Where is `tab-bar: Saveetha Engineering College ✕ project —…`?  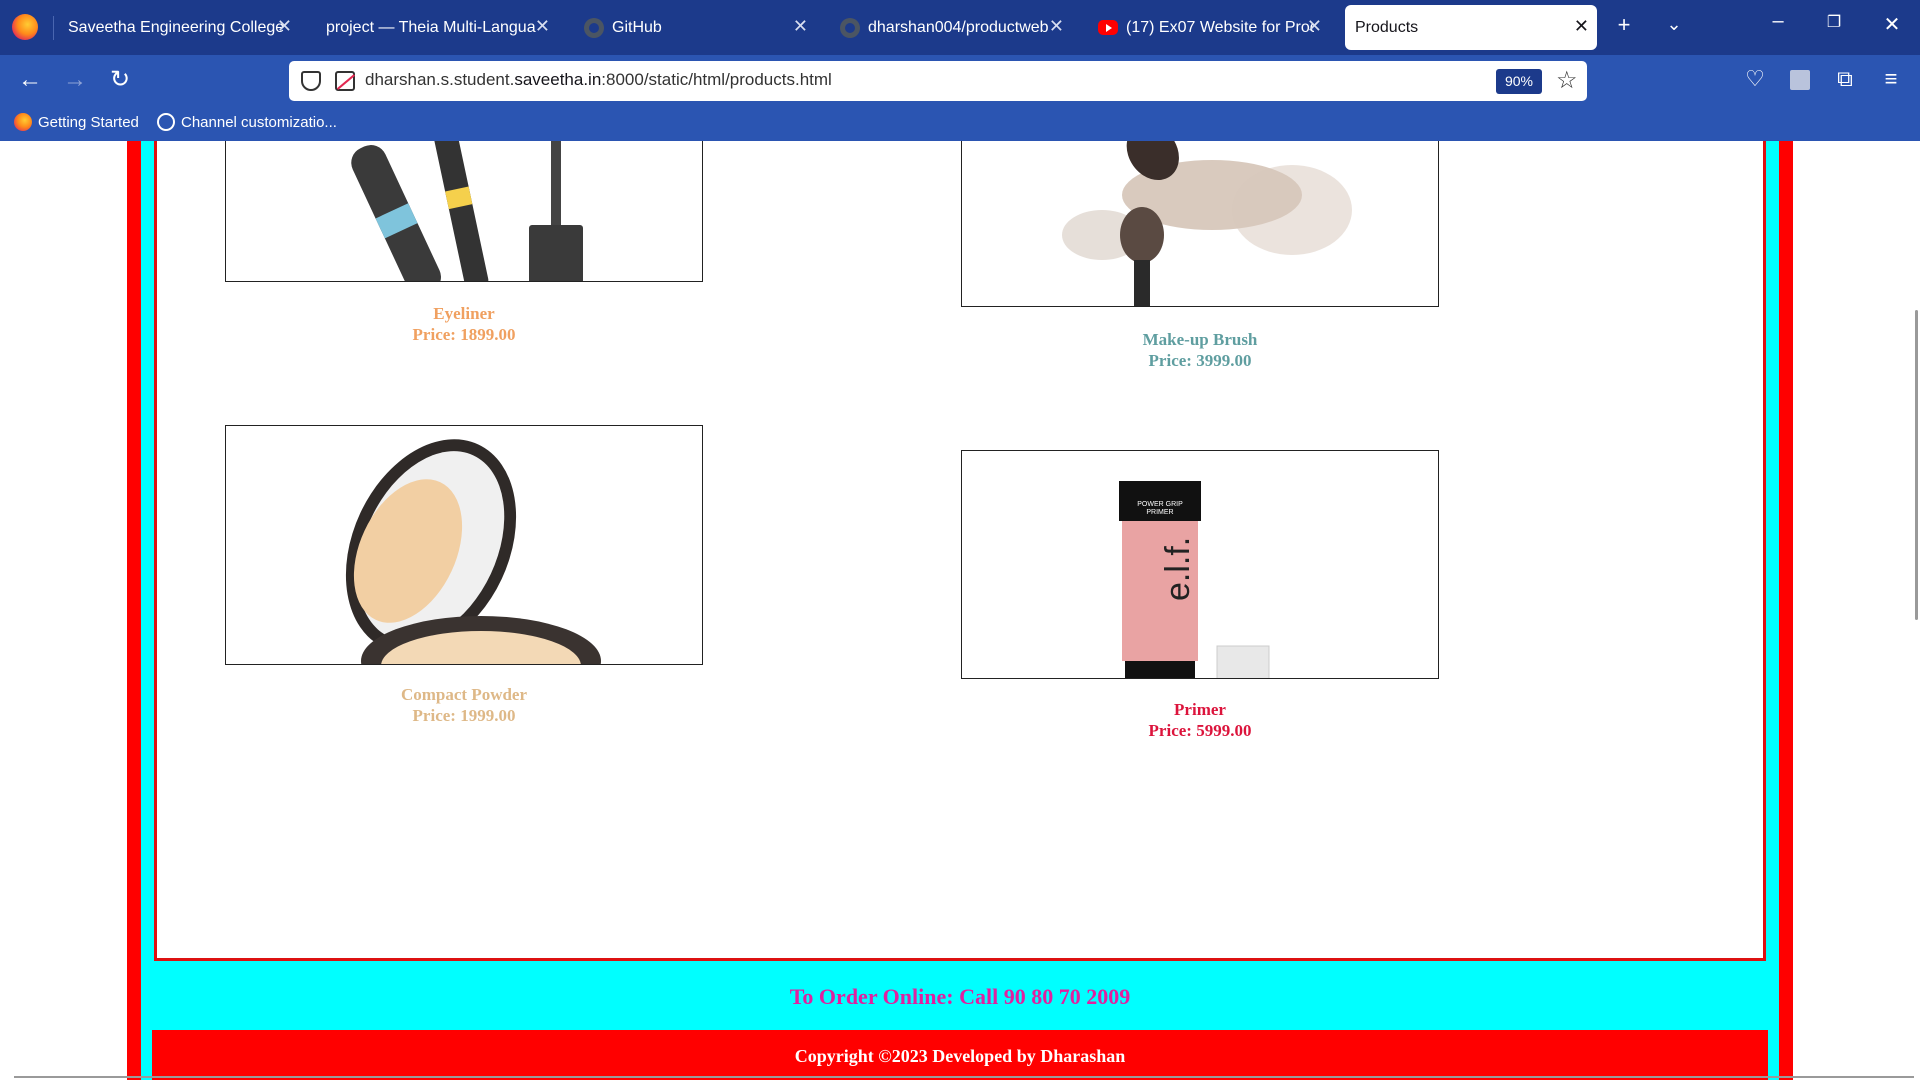
tab-bar: Saveetha Engineering College ✕ project —… is located at coordinates (960, 27).